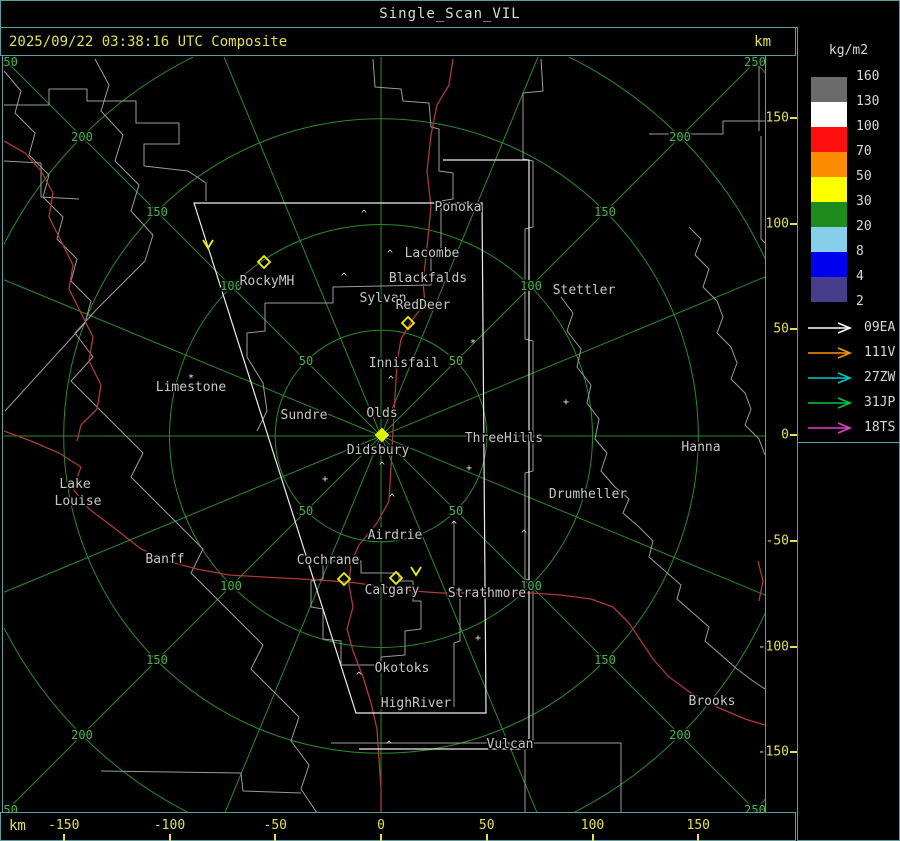 The height and width of the screenshot is (841, 900). I want to click on legend-value-label: 130, so click(868, 101).